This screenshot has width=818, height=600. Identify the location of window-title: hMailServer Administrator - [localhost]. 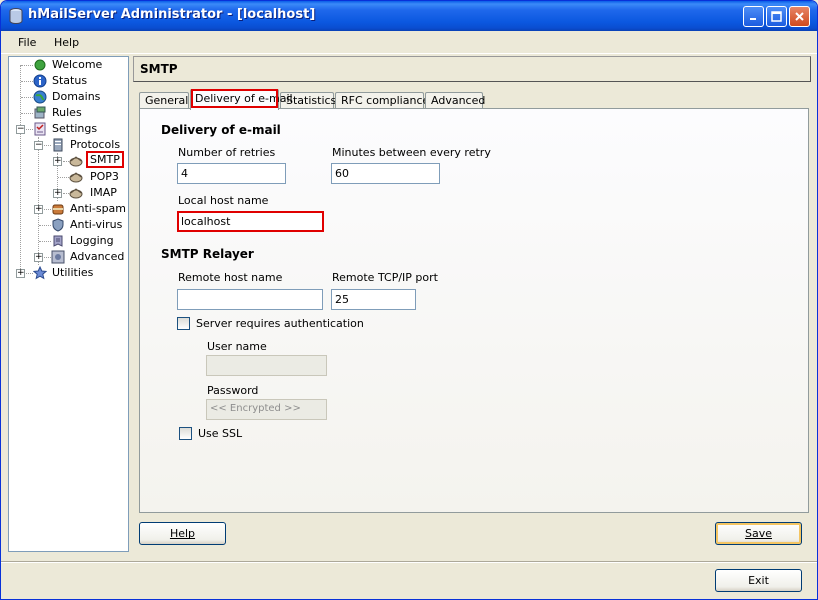
(172, 14).